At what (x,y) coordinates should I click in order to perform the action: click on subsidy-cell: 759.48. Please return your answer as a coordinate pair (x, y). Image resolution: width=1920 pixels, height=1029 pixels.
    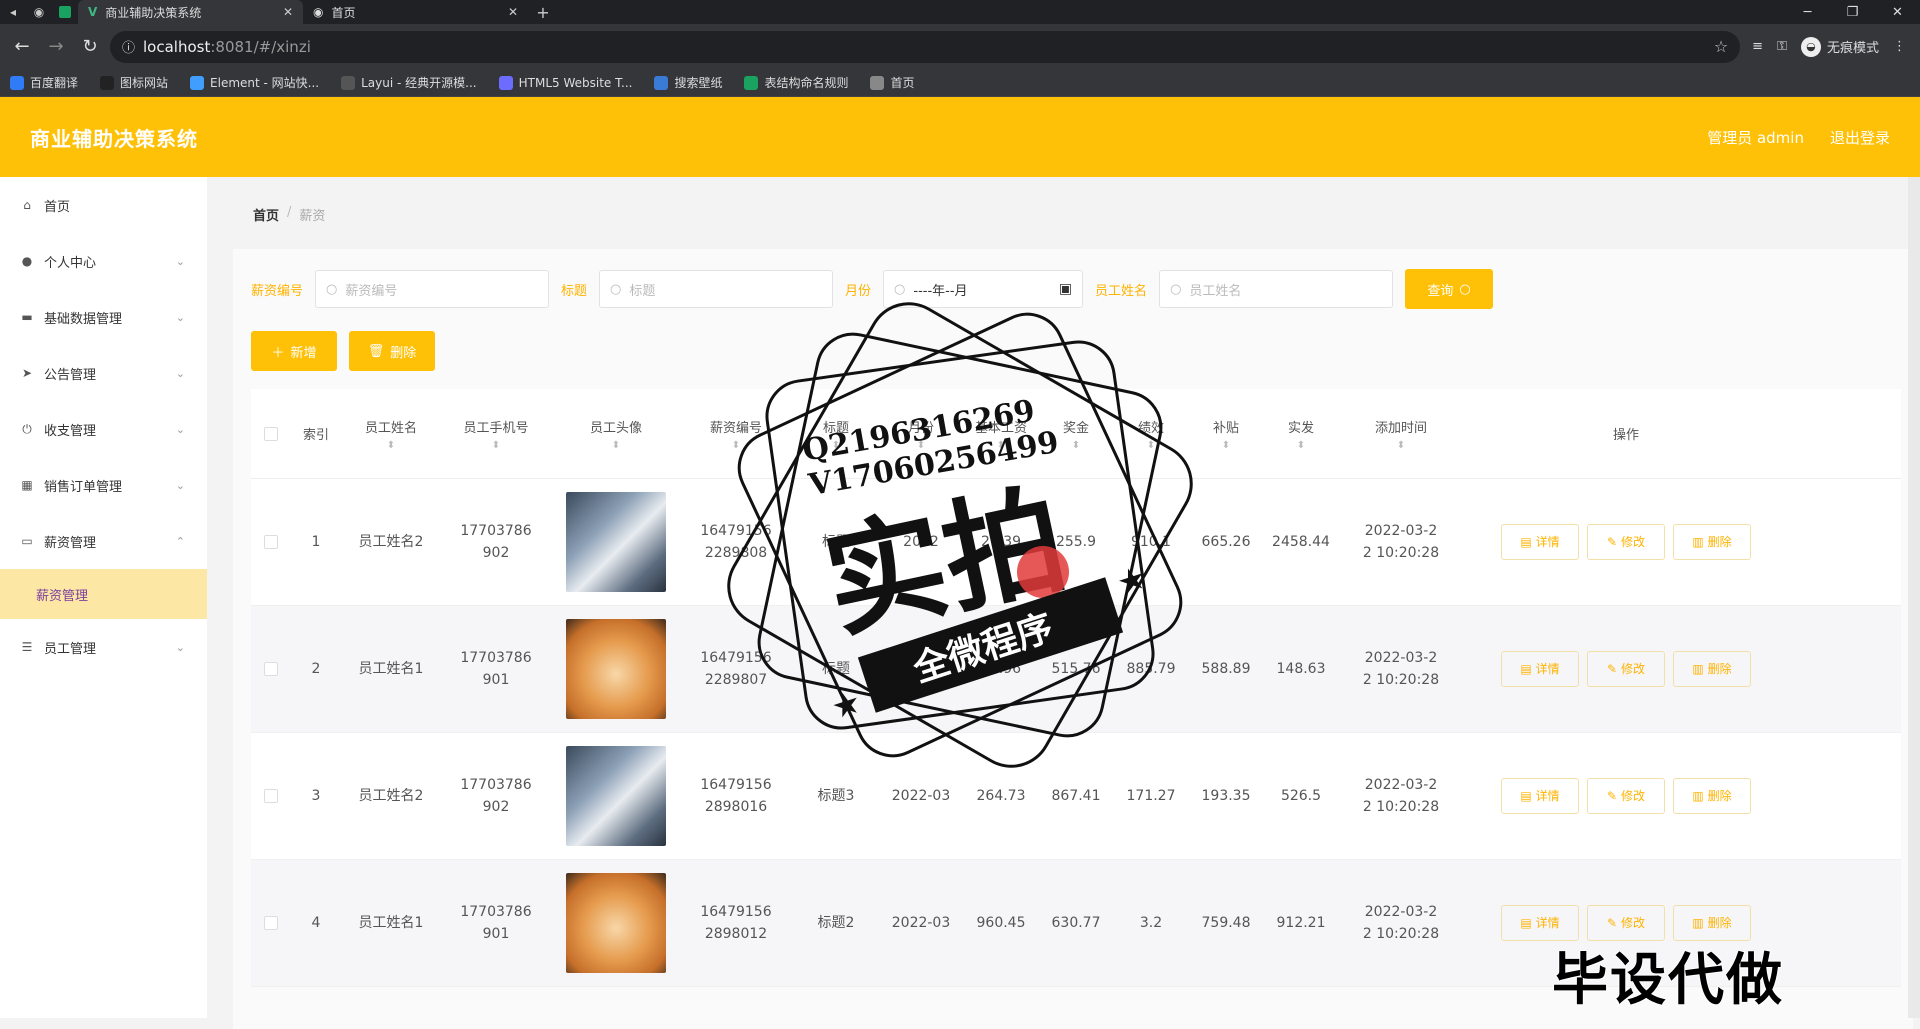
    Looking at the image, I should click on (1226, 923).